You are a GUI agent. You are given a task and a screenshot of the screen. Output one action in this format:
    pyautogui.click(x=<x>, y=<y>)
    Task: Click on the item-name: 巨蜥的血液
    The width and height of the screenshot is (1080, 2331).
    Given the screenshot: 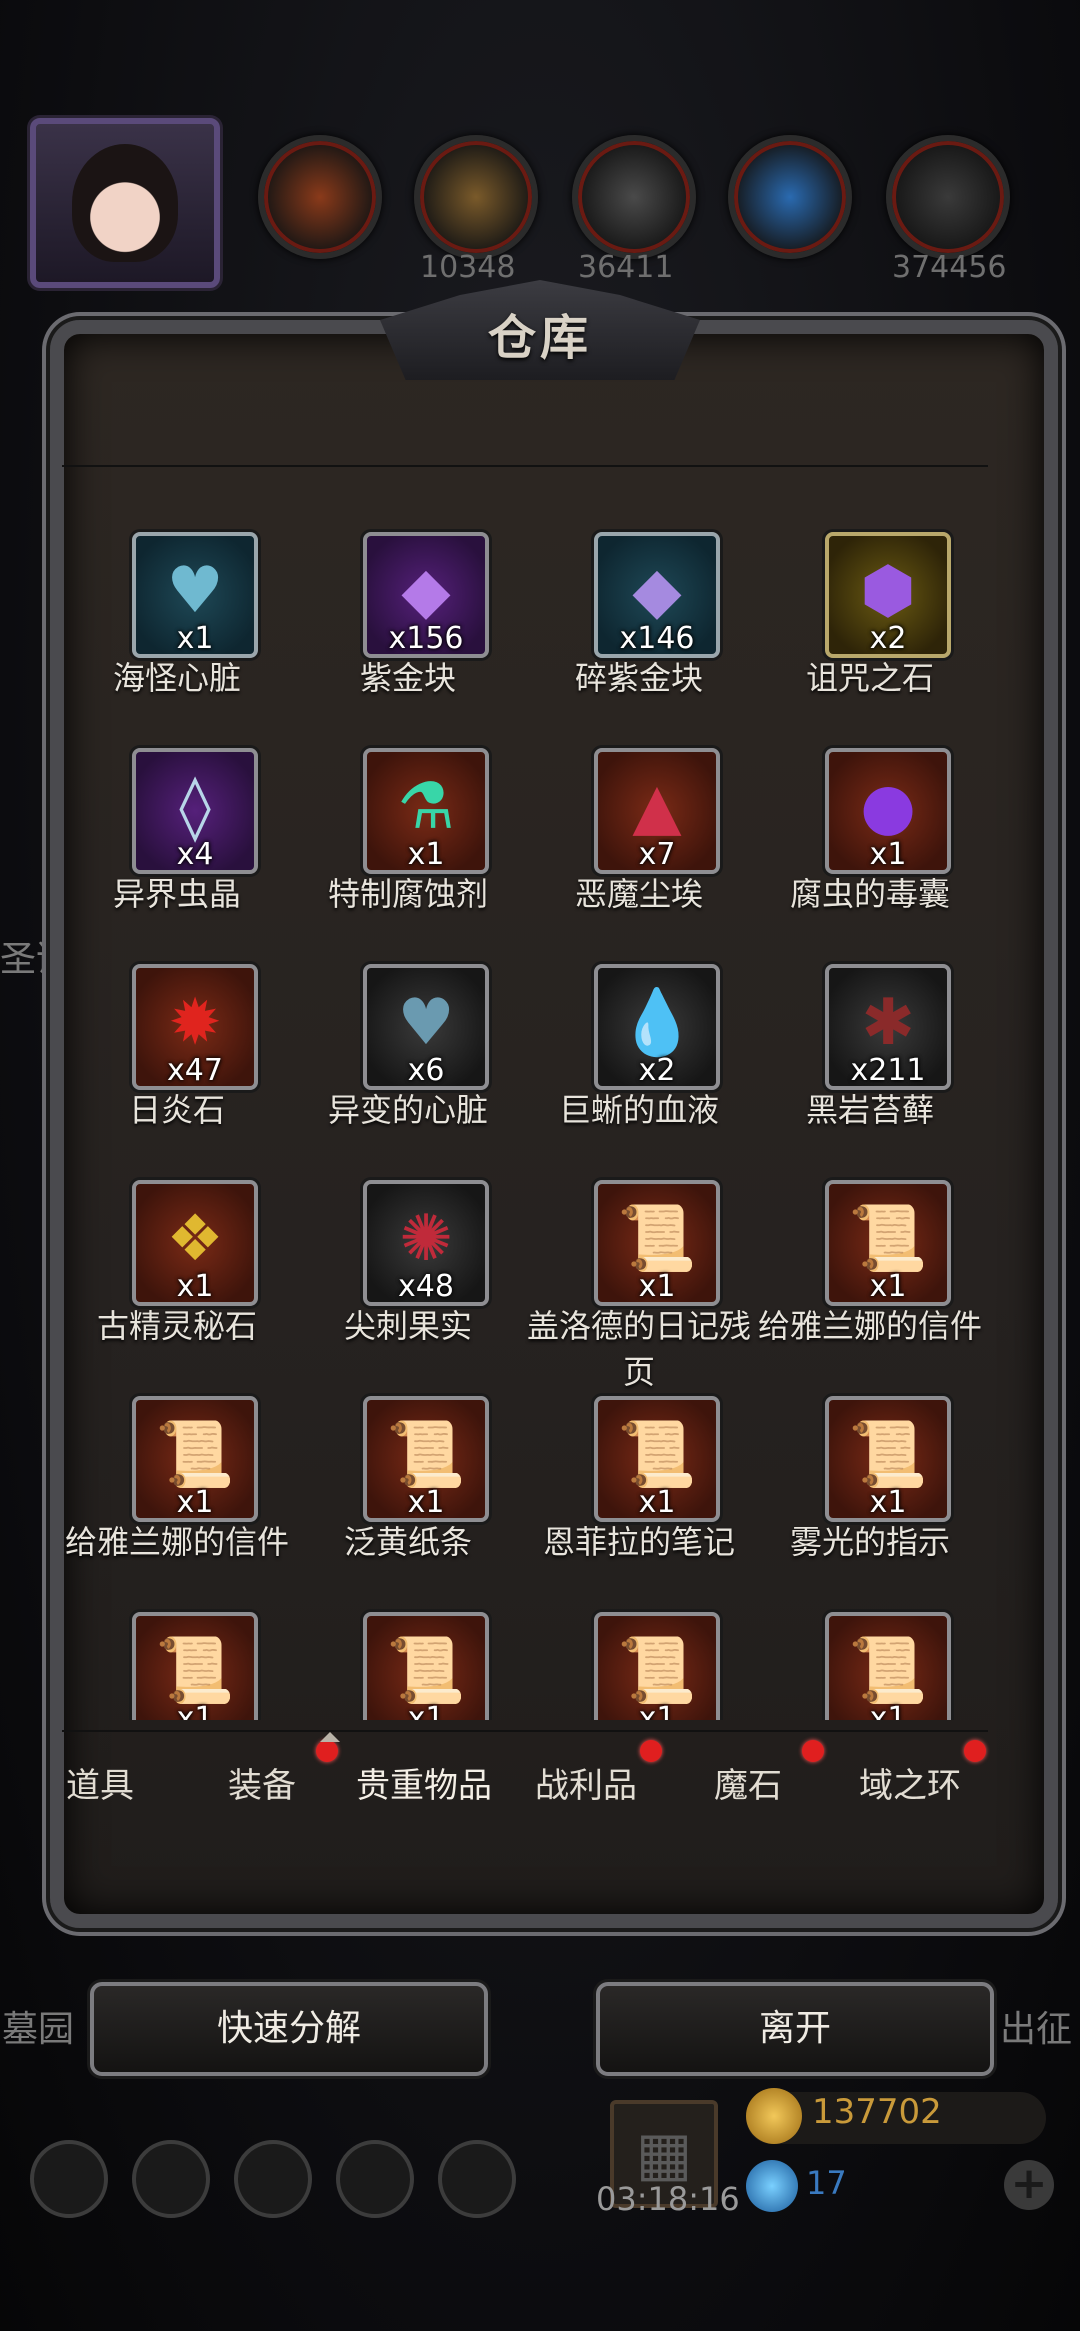 What is the action you would take?
    pyautogui.click(x=638, y=1110)
    